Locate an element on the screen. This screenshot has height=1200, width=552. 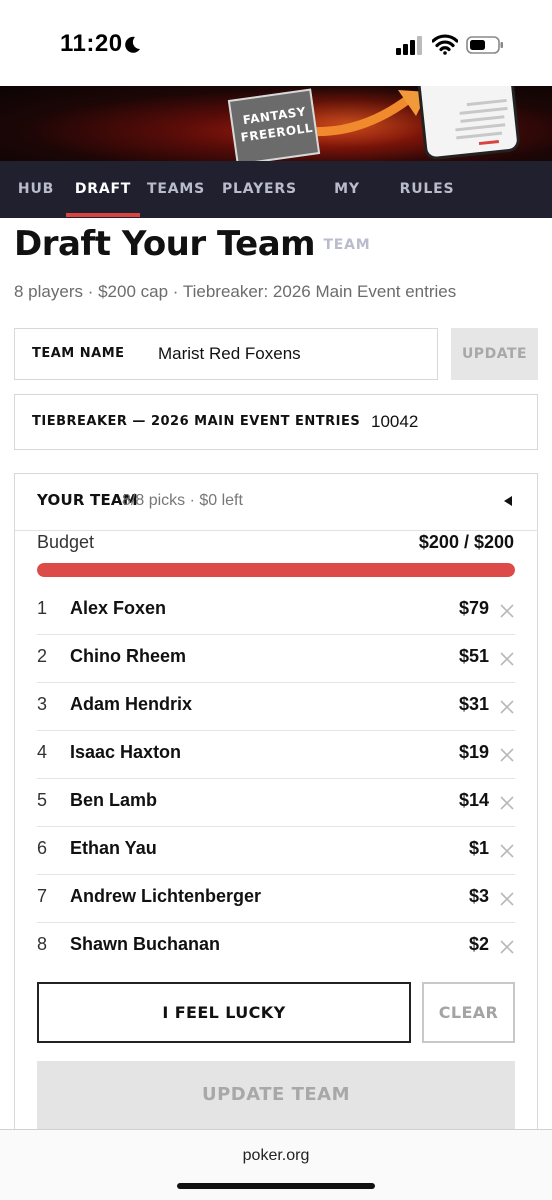
main-nav: HUB DRAFT TEAMS PLAYERS MY TEAM RULES is located at coordinates (276, 207).